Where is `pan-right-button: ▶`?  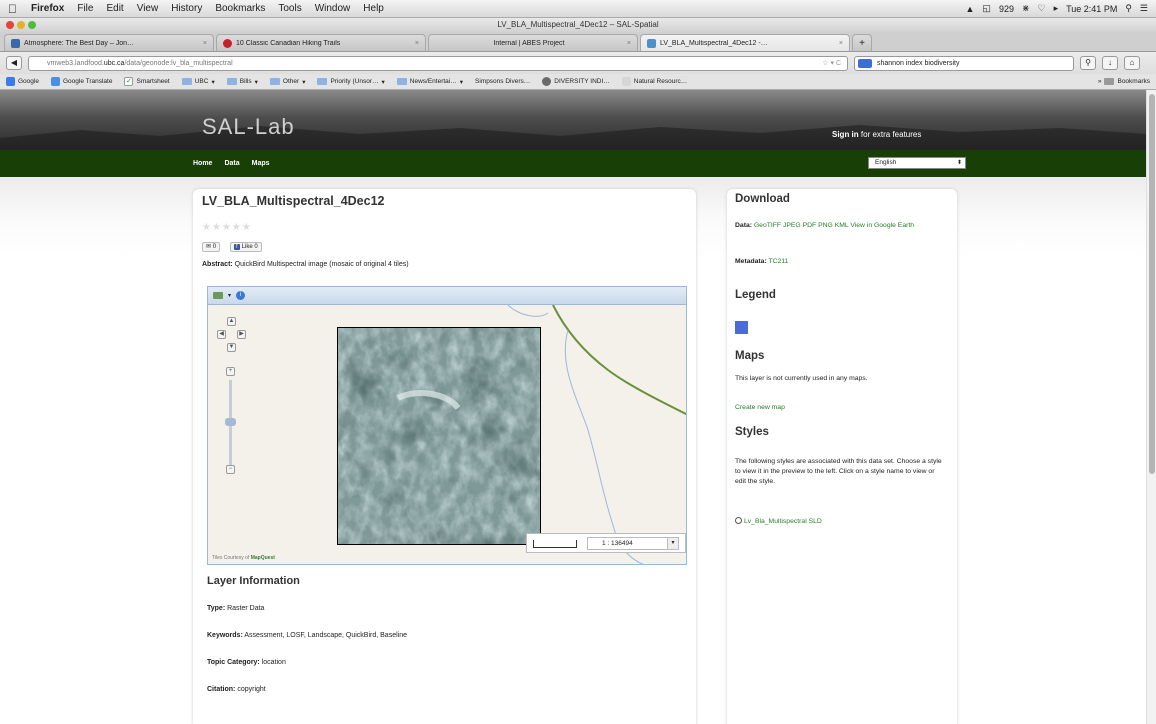
pan-right-button: ▶ is located at coordinates (241, 334).